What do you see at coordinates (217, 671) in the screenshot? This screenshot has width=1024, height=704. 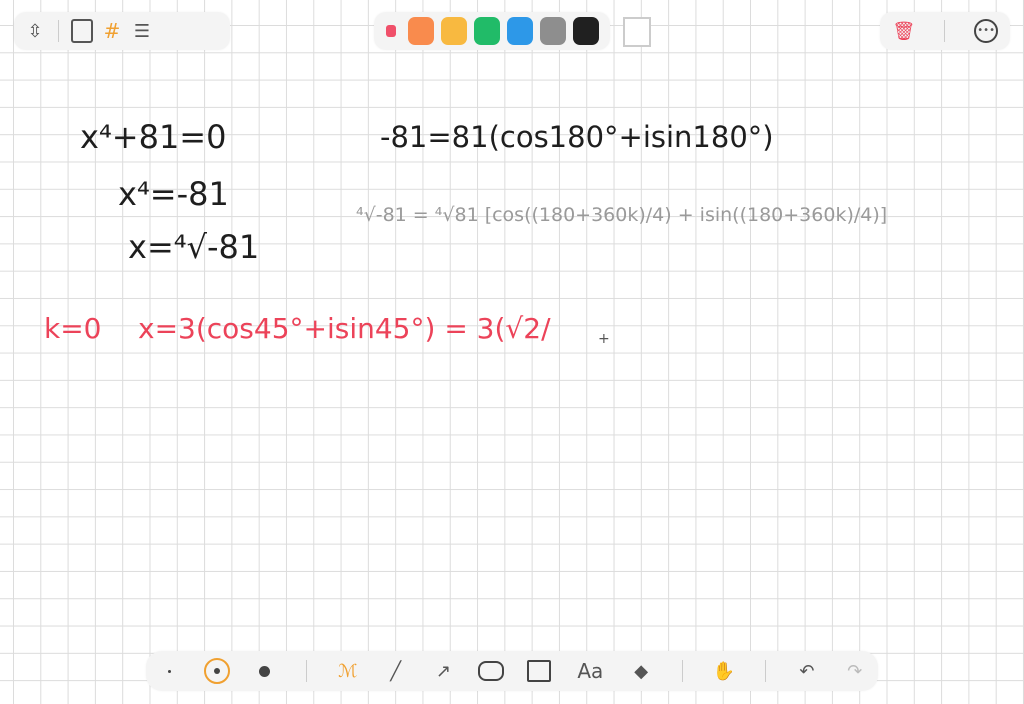 I see `medium-dot-icon` at bounding box center [217, 671].